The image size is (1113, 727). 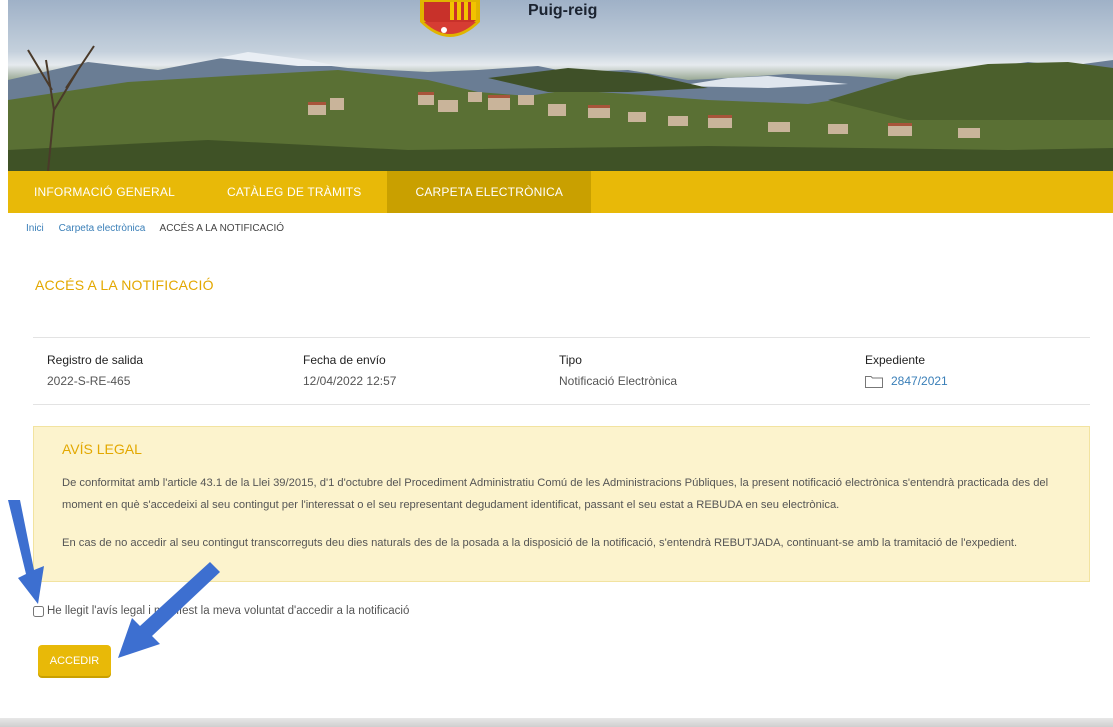 I want to click on breadcrumb-inici: Inici, so click(x=35, y=228).